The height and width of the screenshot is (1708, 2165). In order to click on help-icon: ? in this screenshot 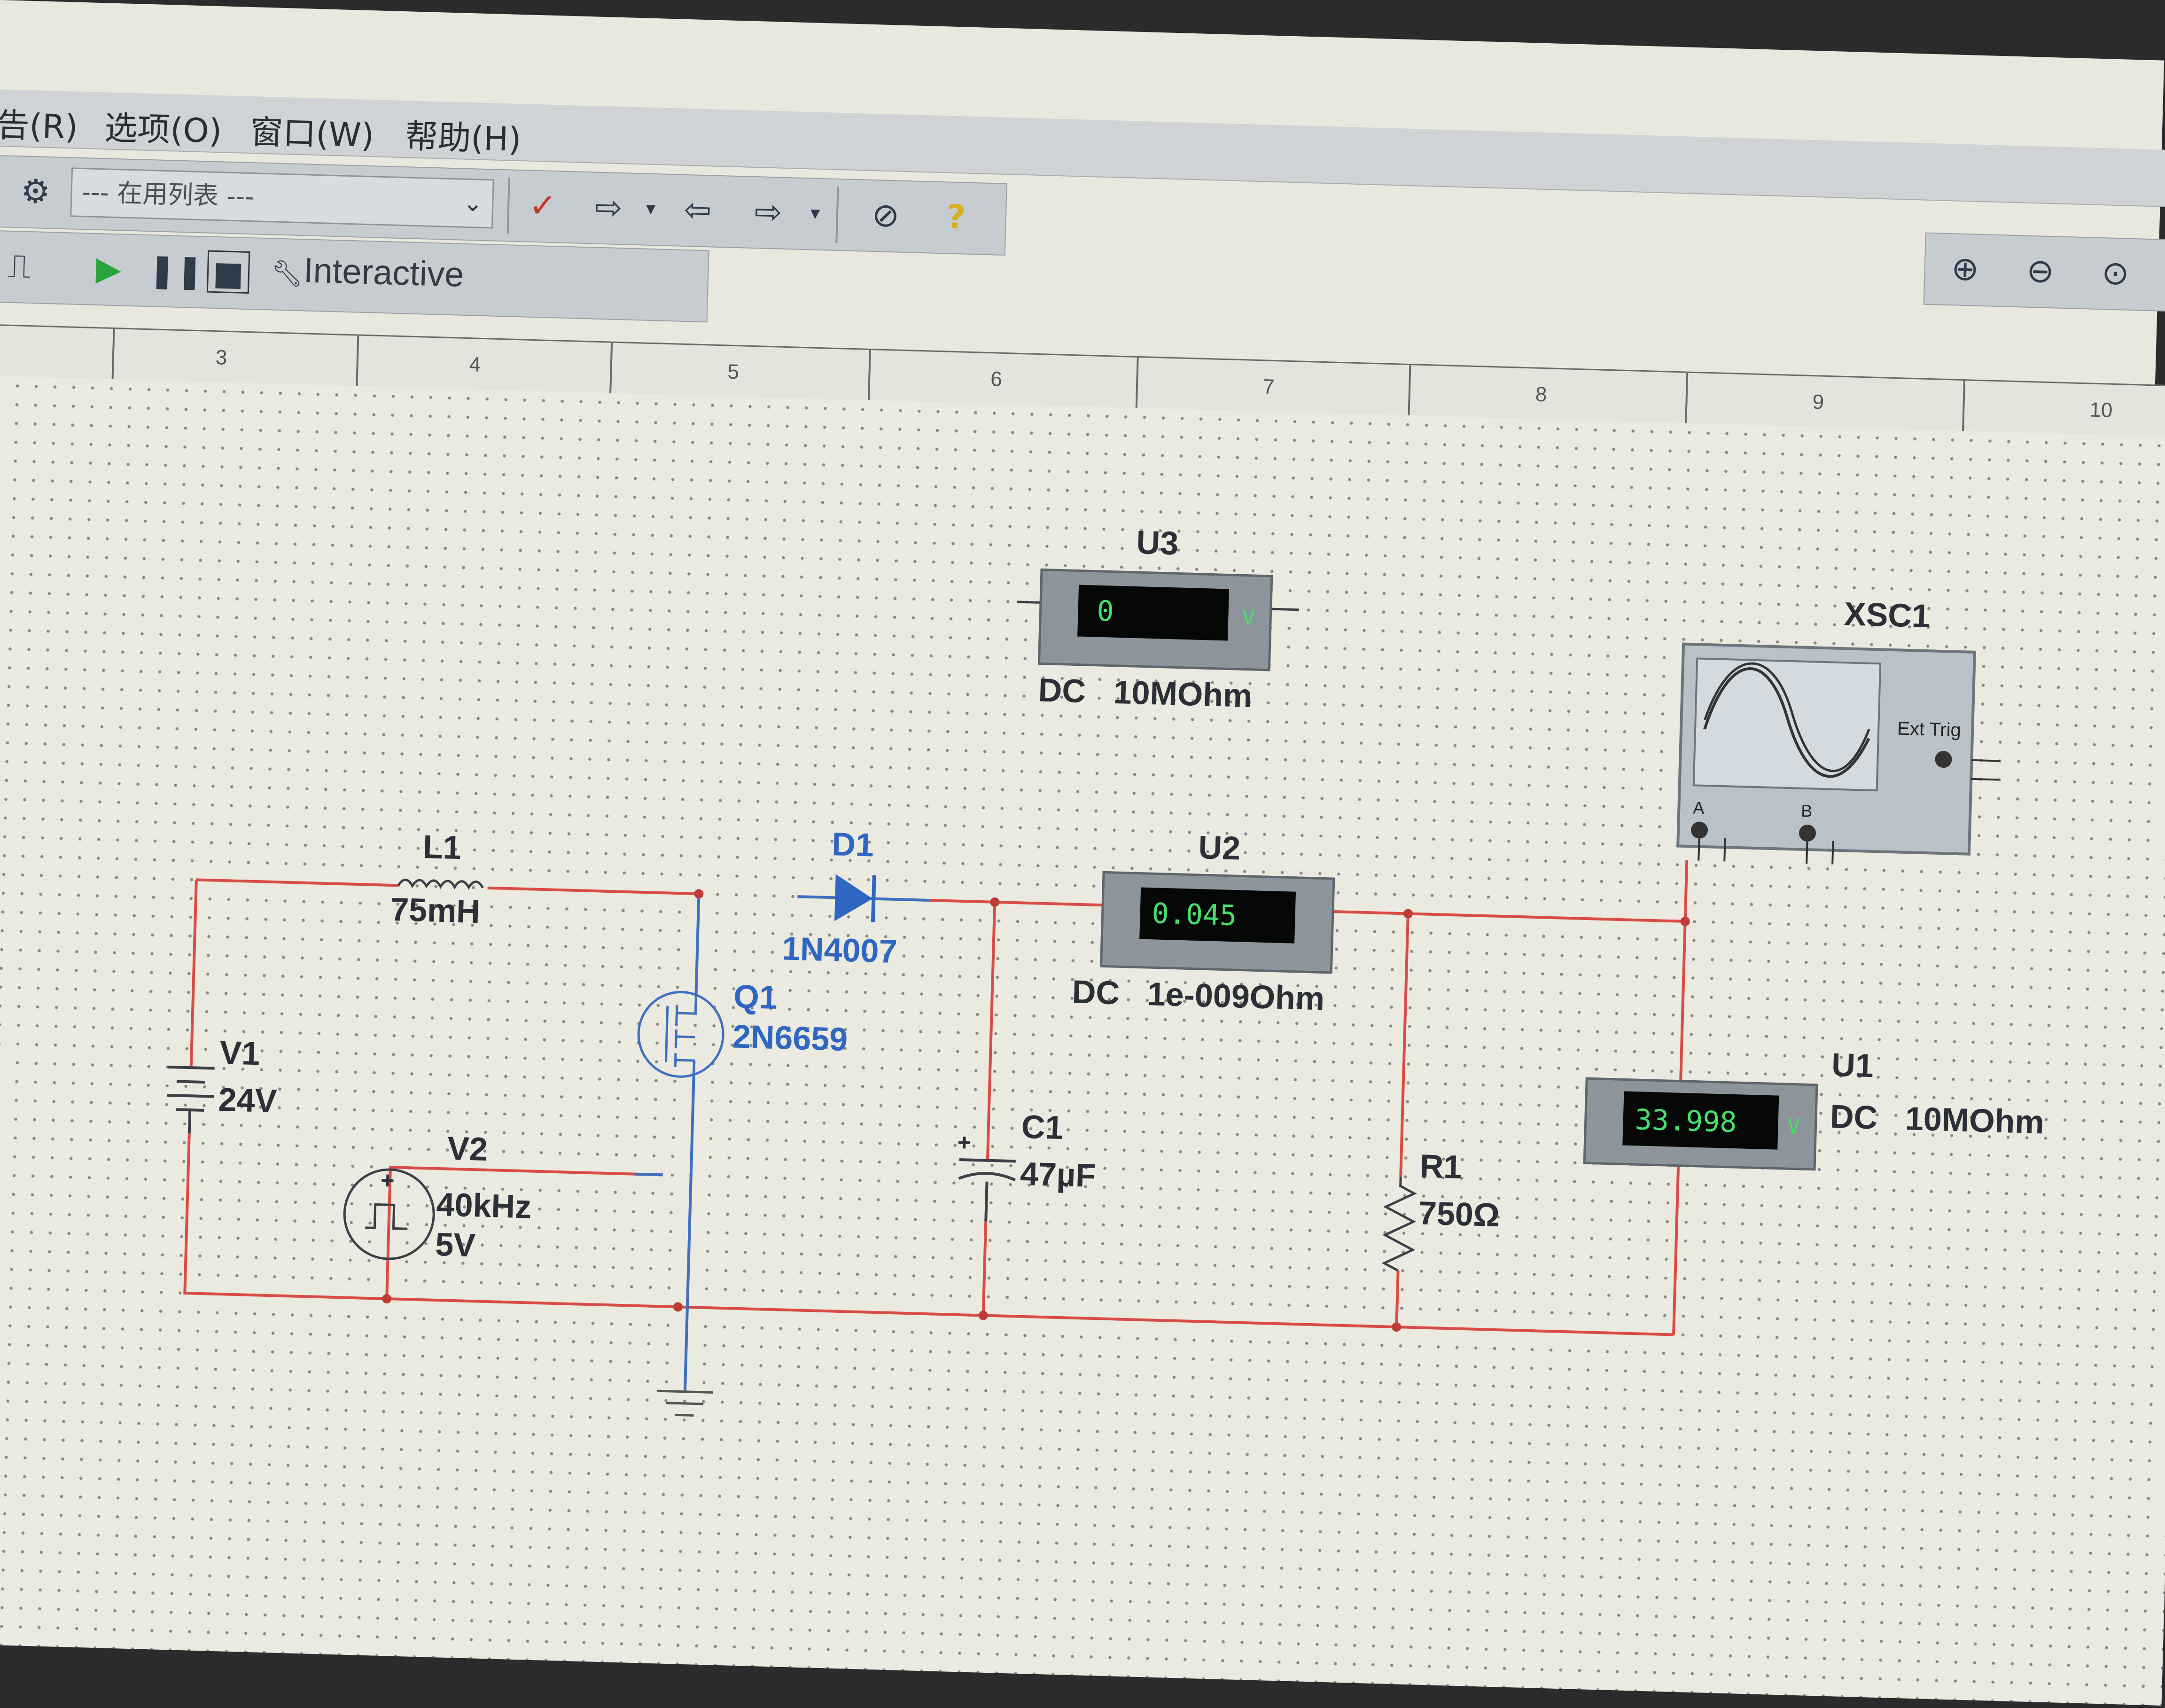, I will do `click(957, 217)`.